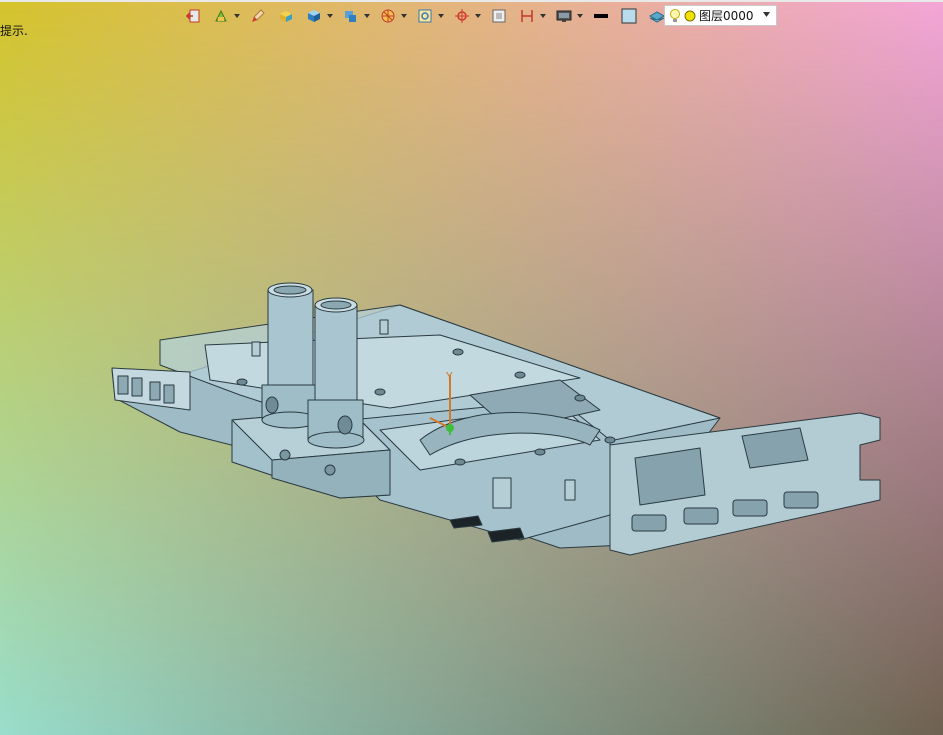  I want to click on dimension-dropdown, so click(542, 16).